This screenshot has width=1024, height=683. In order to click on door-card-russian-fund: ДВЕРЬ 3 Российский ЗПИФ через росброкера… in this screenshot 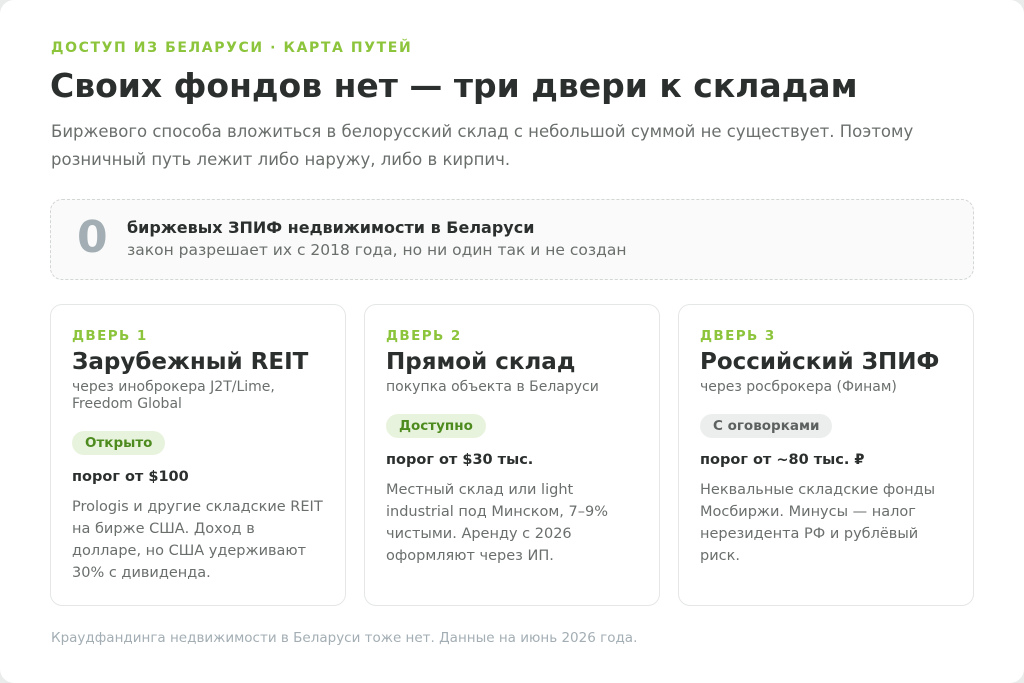, I will do `click(826, 455)`.